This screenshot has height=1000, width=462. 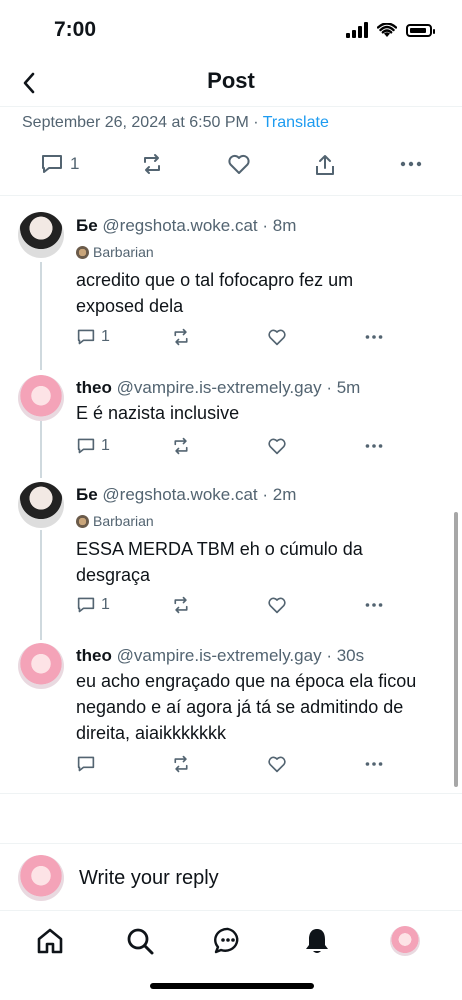 I want to click on home-icon, so click(x=50, y=941).